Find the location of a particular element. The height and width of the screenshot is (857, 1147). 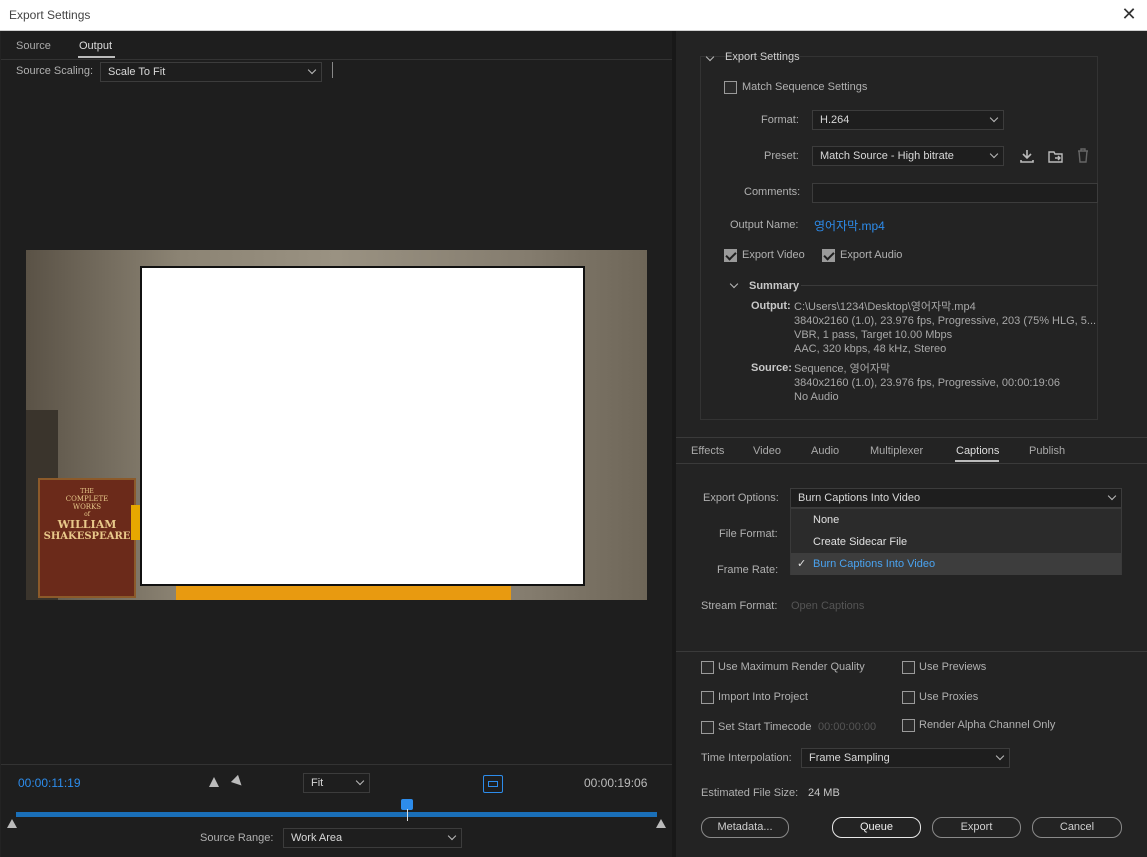

source-range-value: Work Area is located at coordinates (317, 838).